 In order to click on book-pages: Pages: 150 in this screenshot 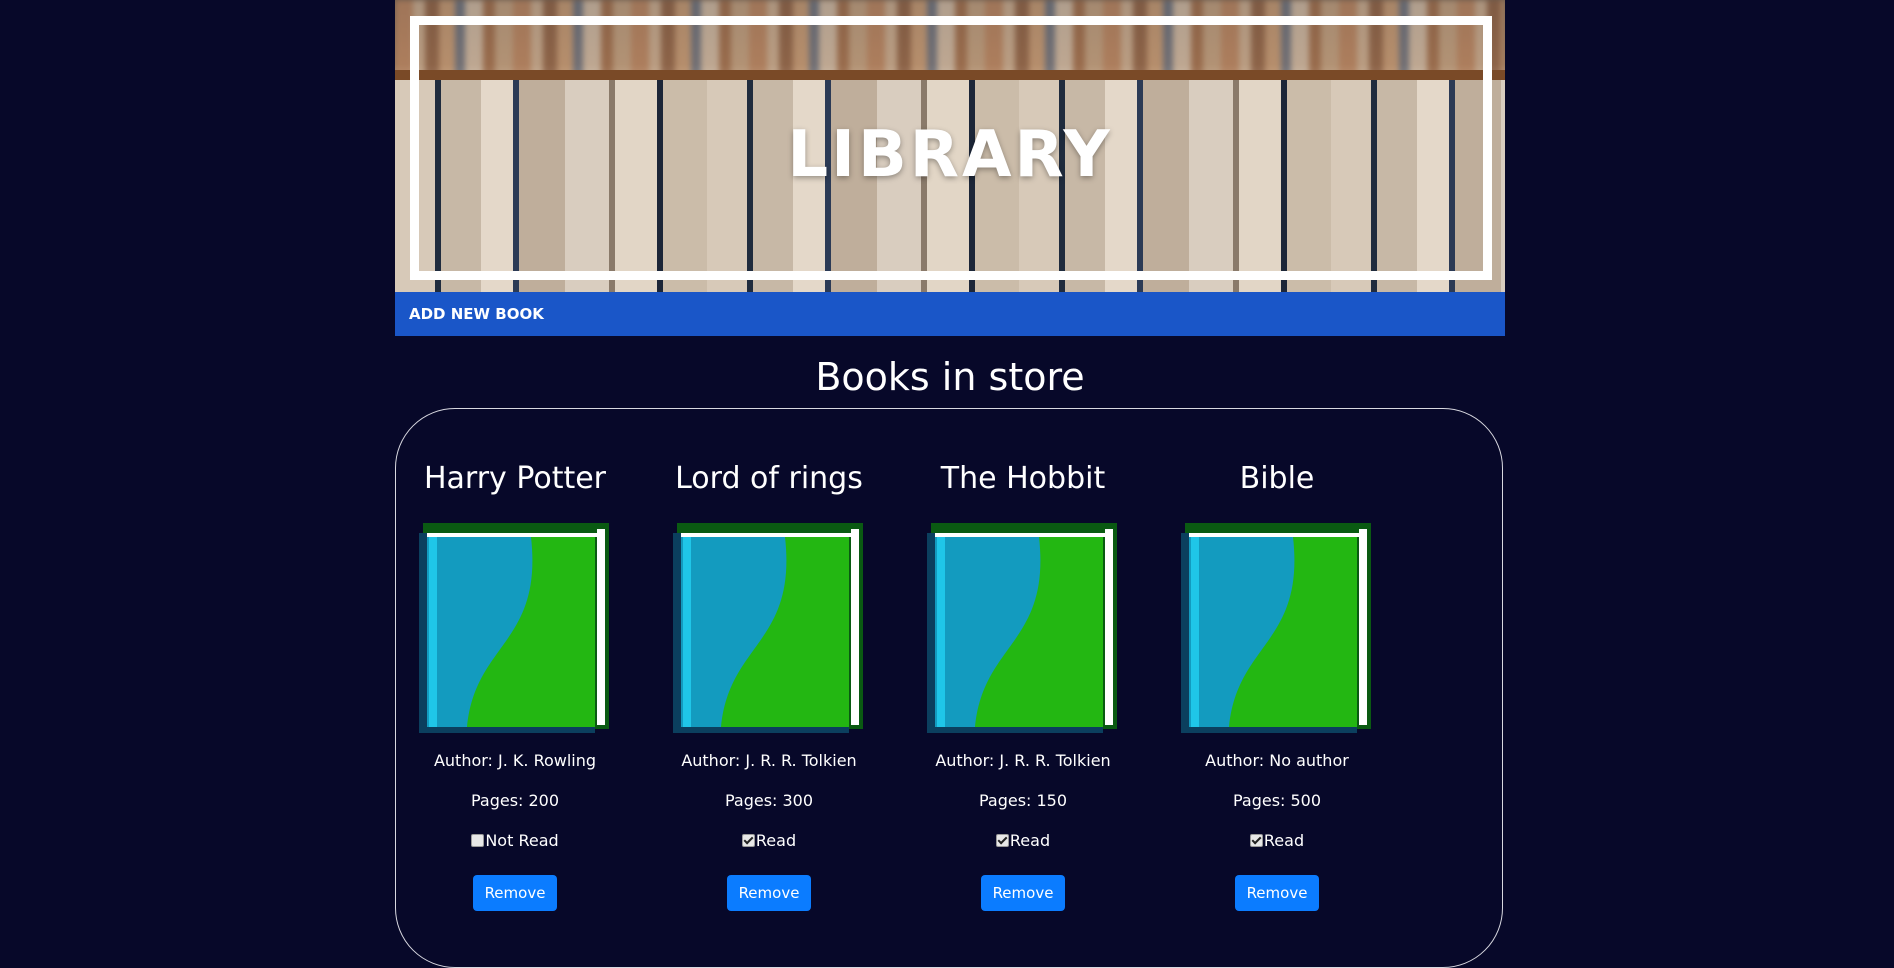, I will do `click(1023, 800)`.